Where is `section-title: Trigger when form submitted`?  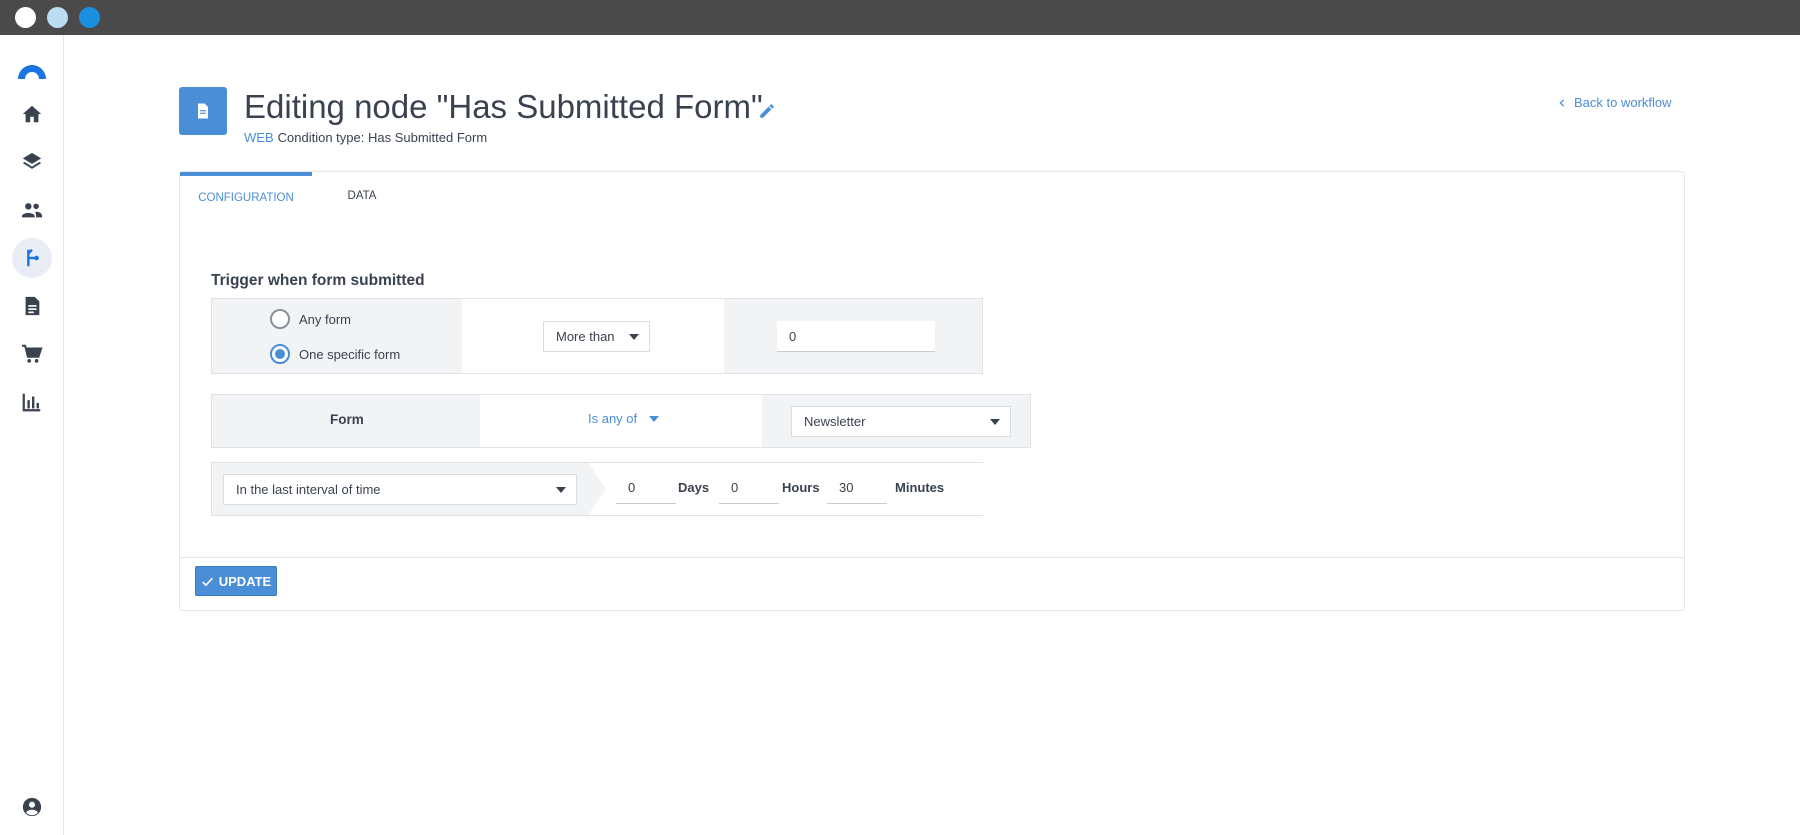 section-title: Trigger when form submitted is located at coordinates (318, 280).